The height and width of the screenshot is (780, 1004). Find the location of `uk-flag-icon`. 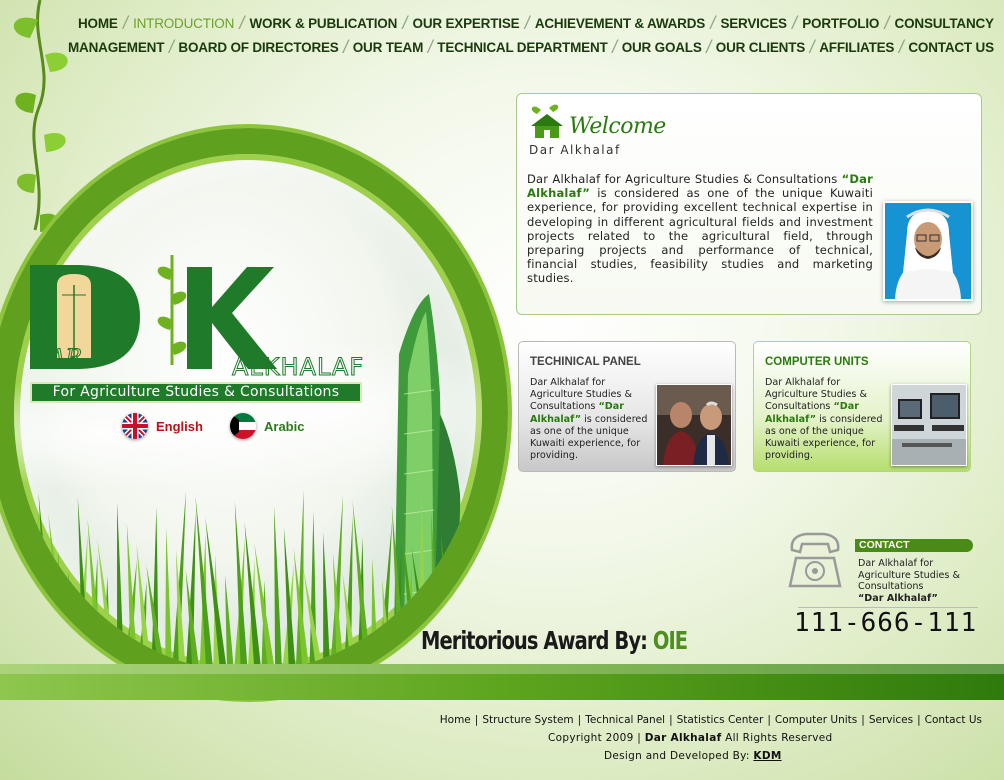

uk-flag-icon is located at coordinates (135, 426).